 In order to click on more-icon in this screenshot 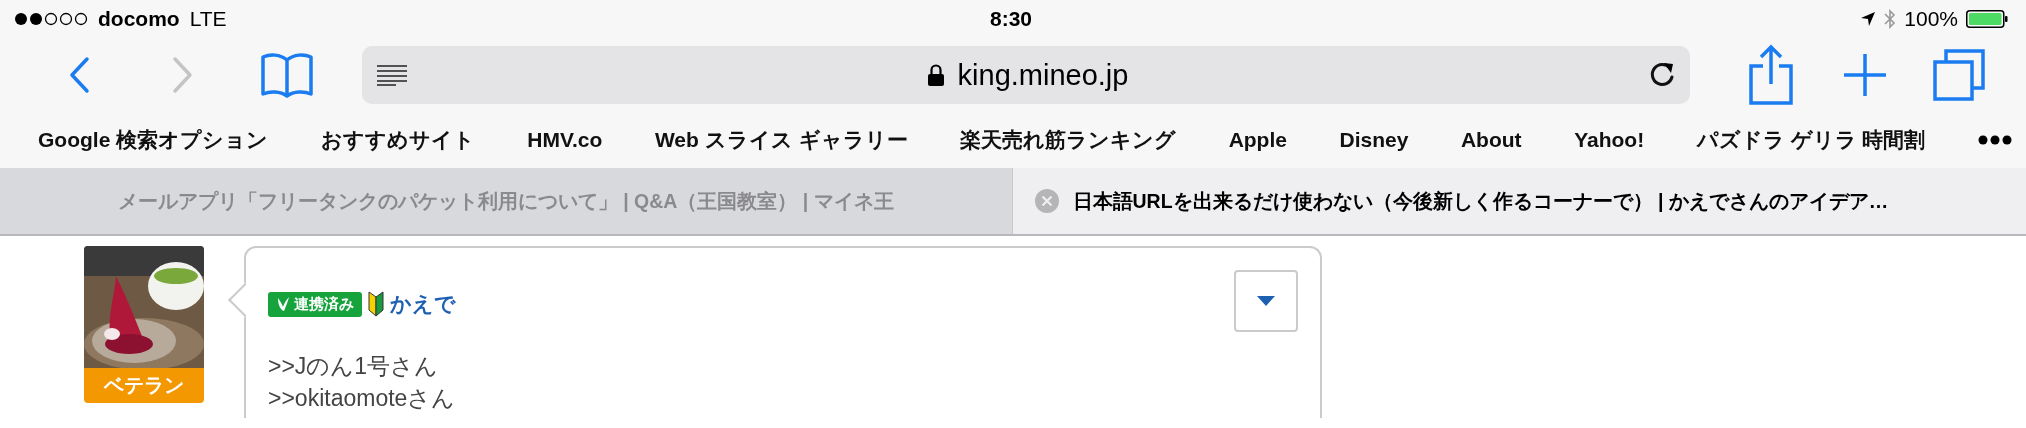, I will do `click(1994, 140)`.